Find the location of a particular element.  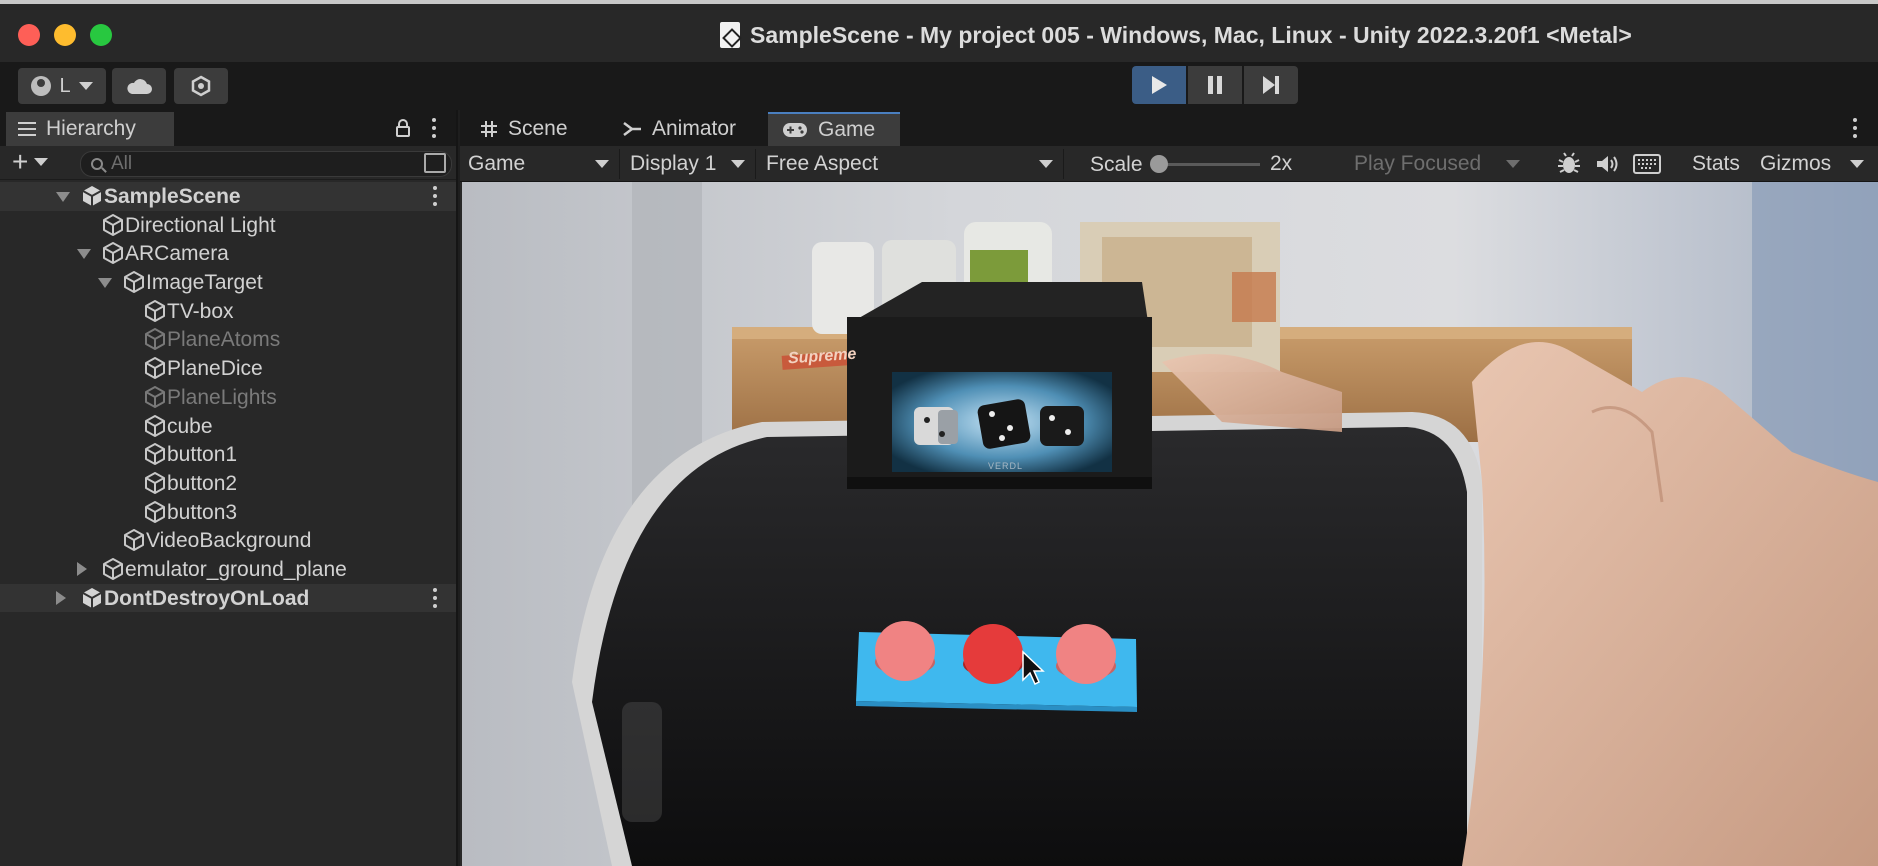

version-control-button is located at coordinates (201, 86).